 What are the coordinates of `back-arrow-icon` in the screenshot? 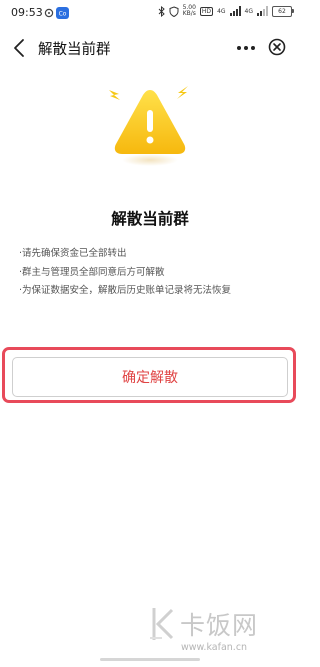 It's located at (20, 48).